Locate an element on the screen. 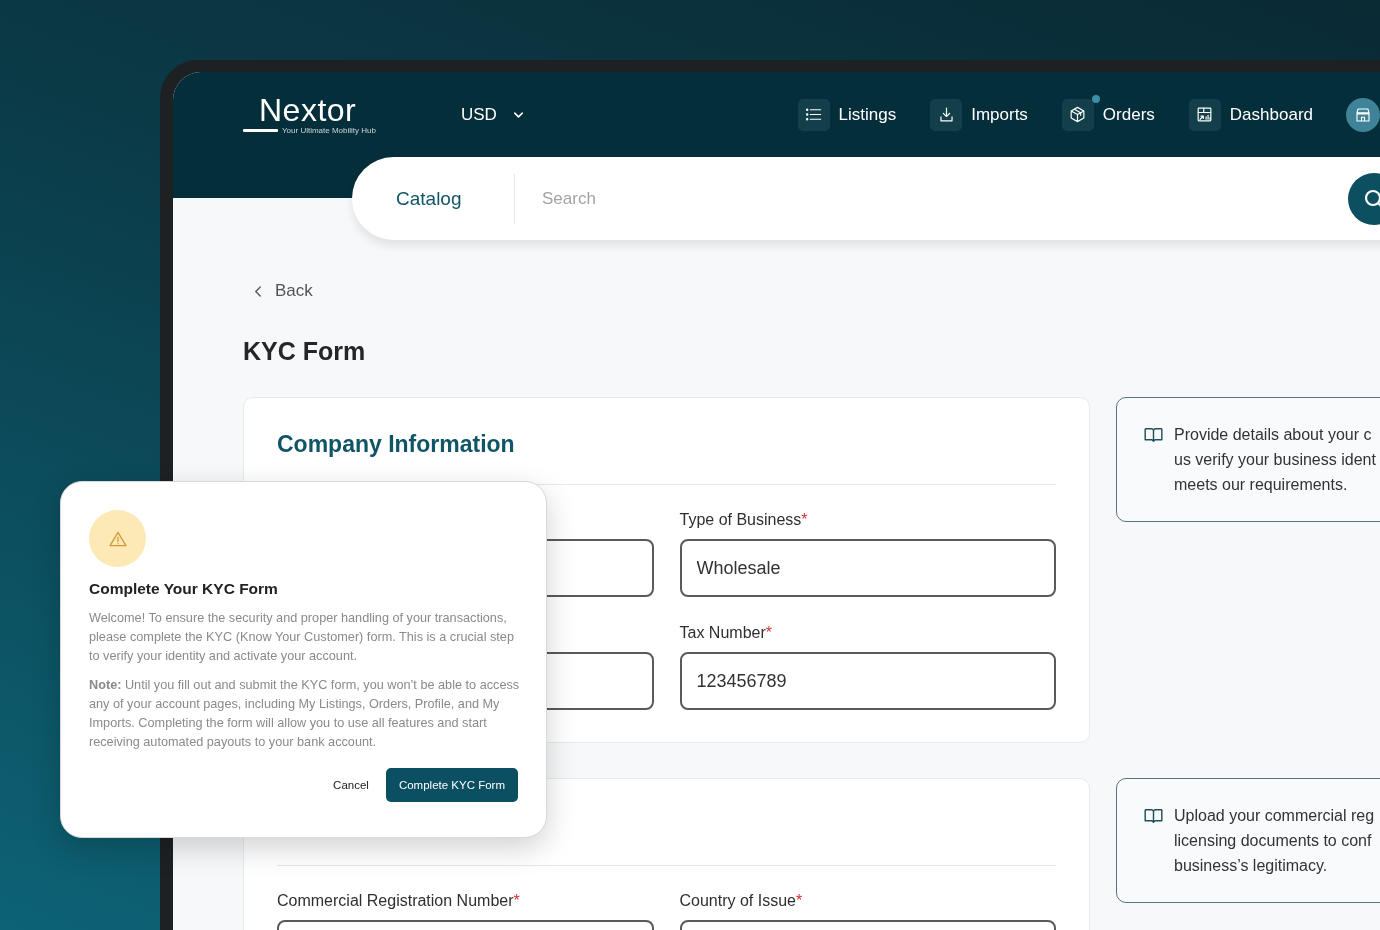 The height and width of the screenshot is (930, 1380). store-icon is located at coordinates (1363, 114).